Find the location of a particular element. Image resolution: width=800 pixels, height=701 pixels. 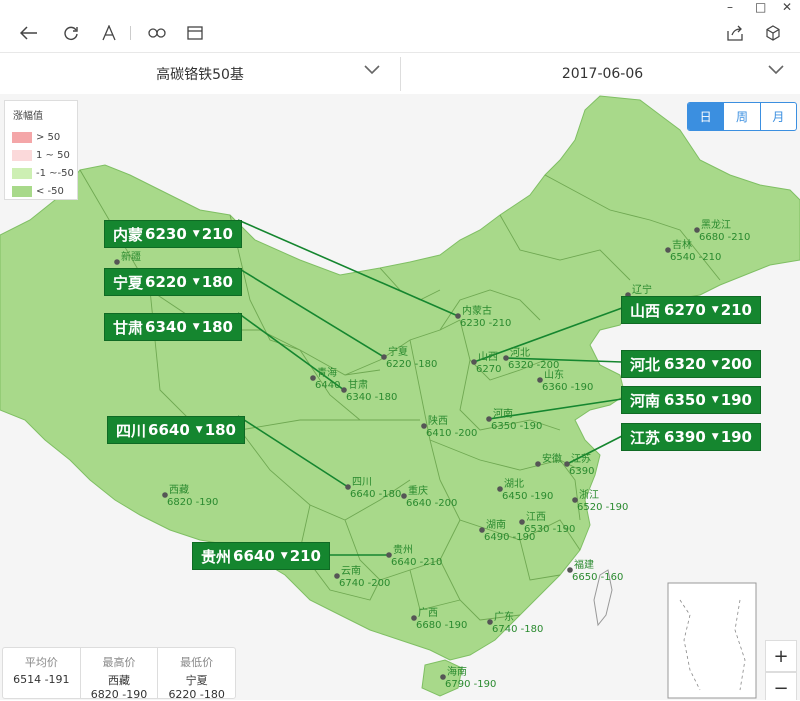

province-name: 青海 is located at coordinates (327, 372).